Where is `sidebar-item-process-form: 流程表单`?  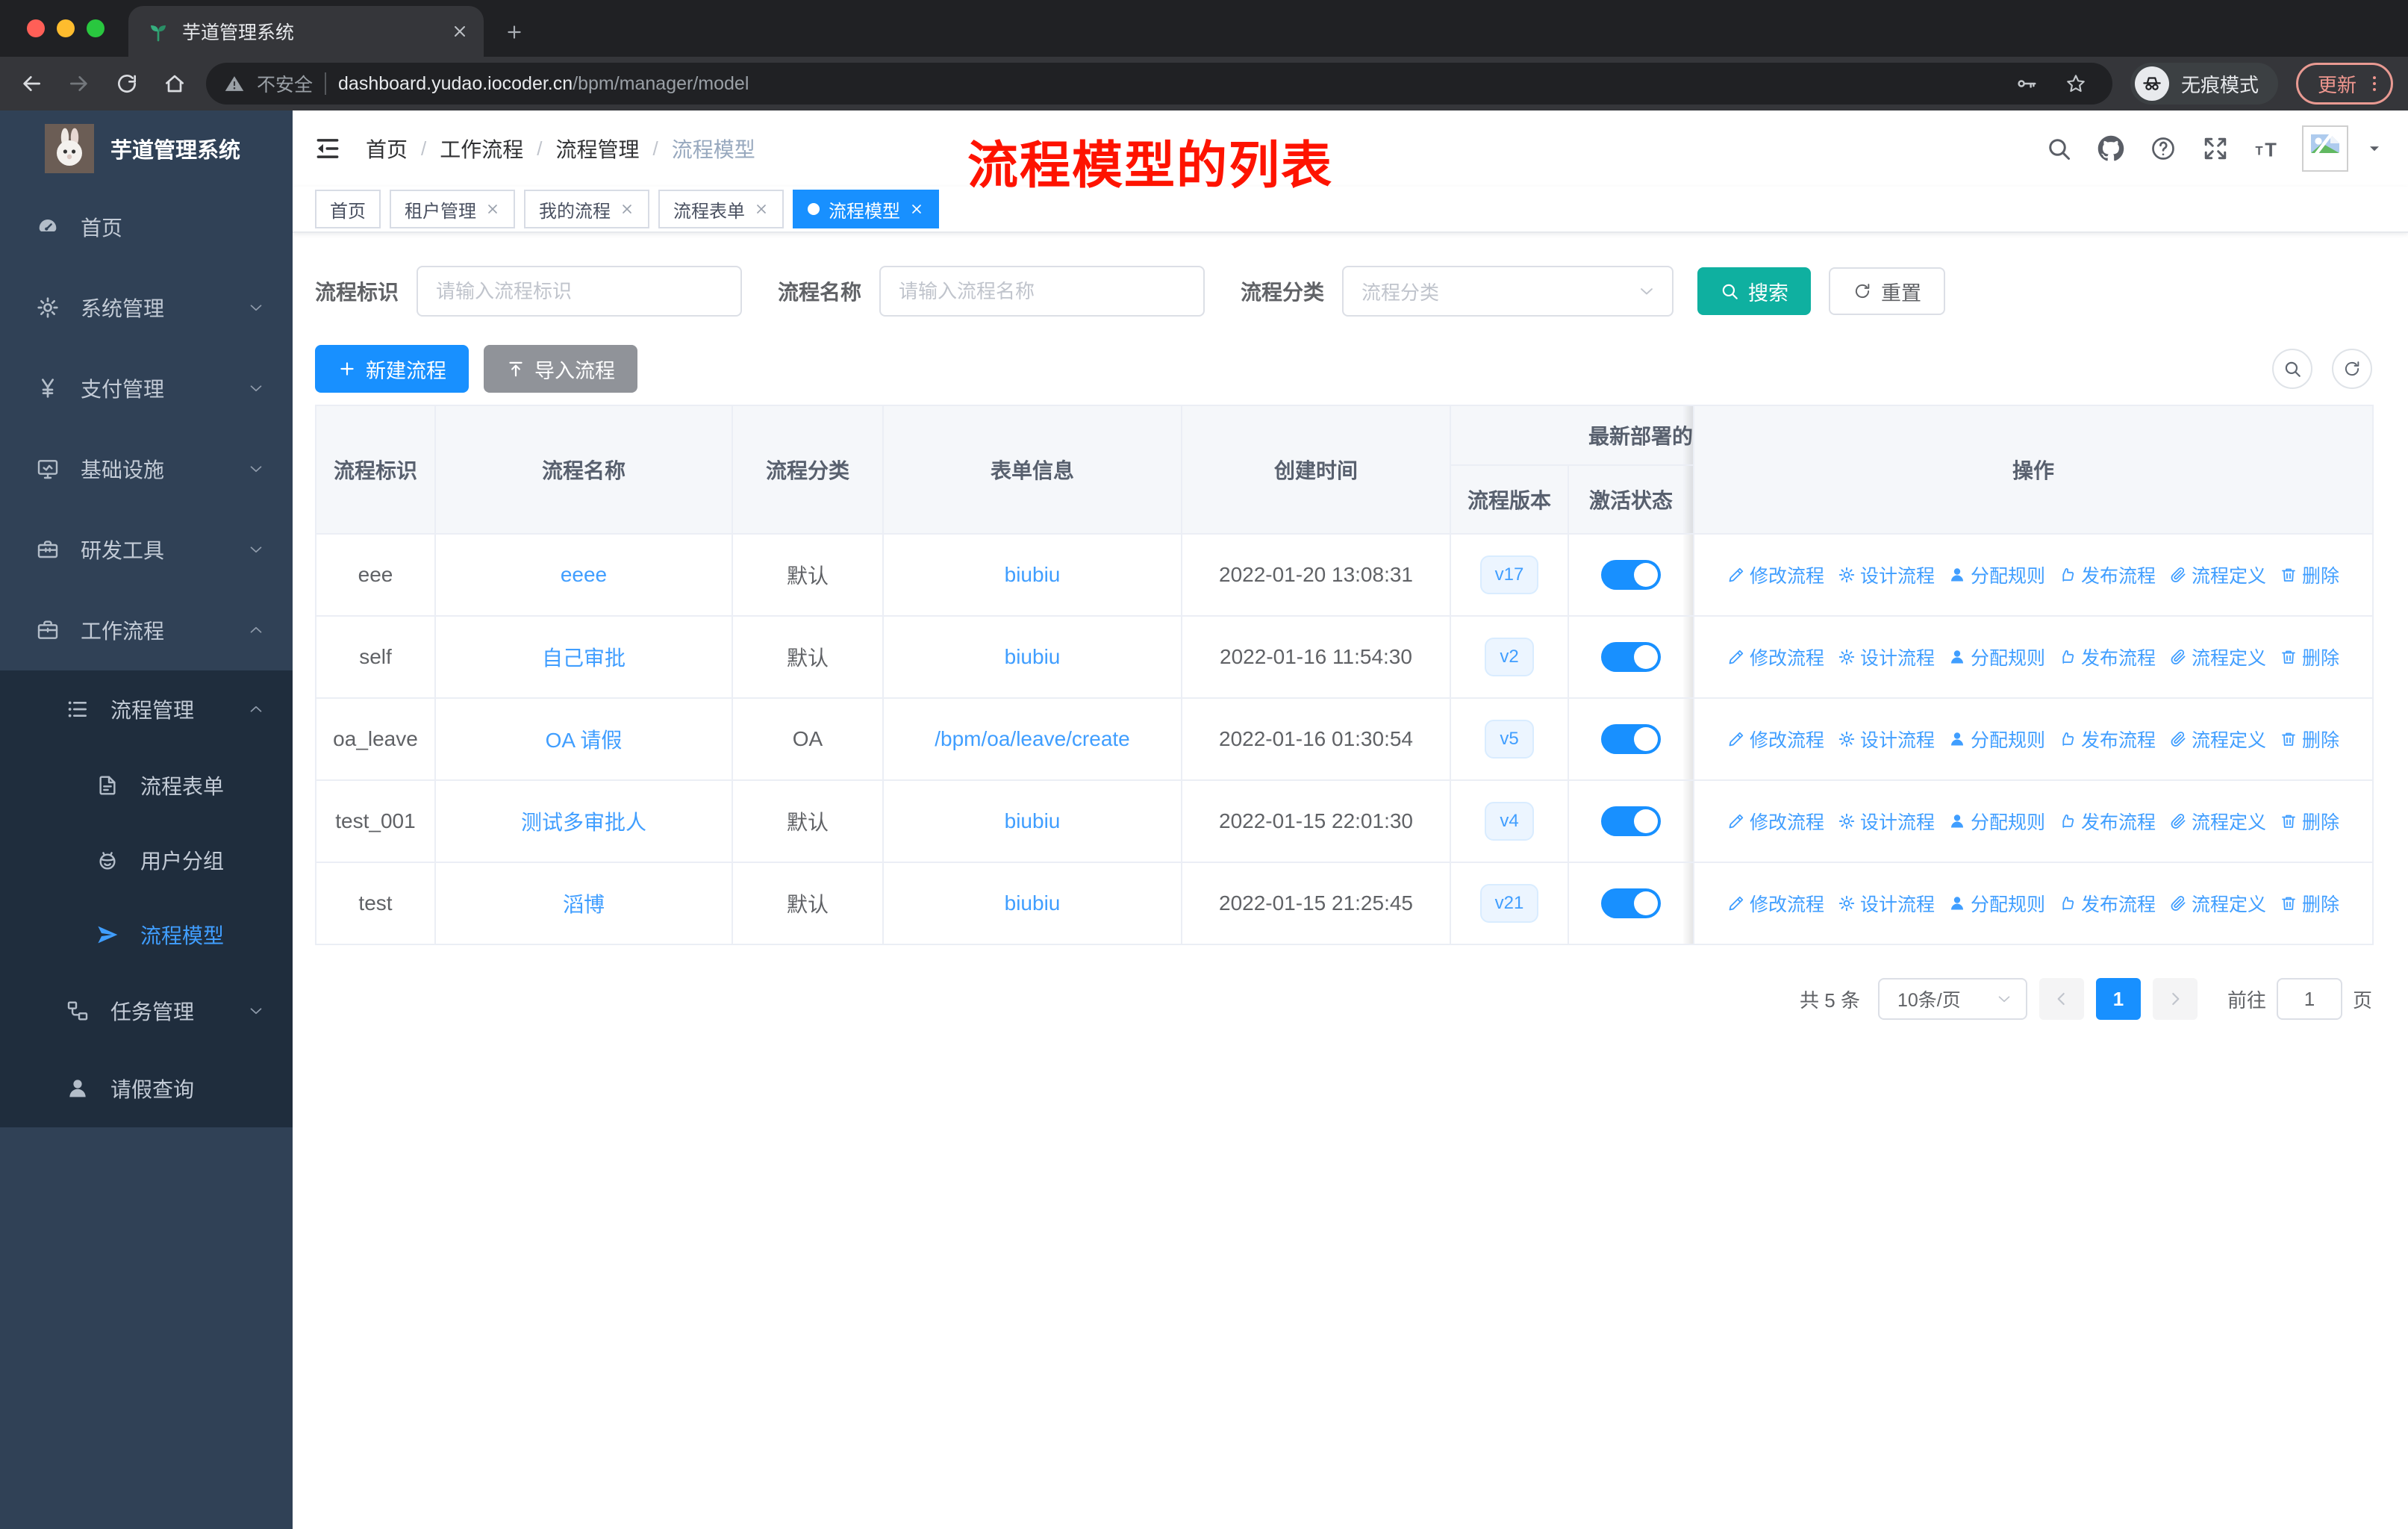
sidebar-item-process-form: 流程表单 is located at coordinates (146, 785).